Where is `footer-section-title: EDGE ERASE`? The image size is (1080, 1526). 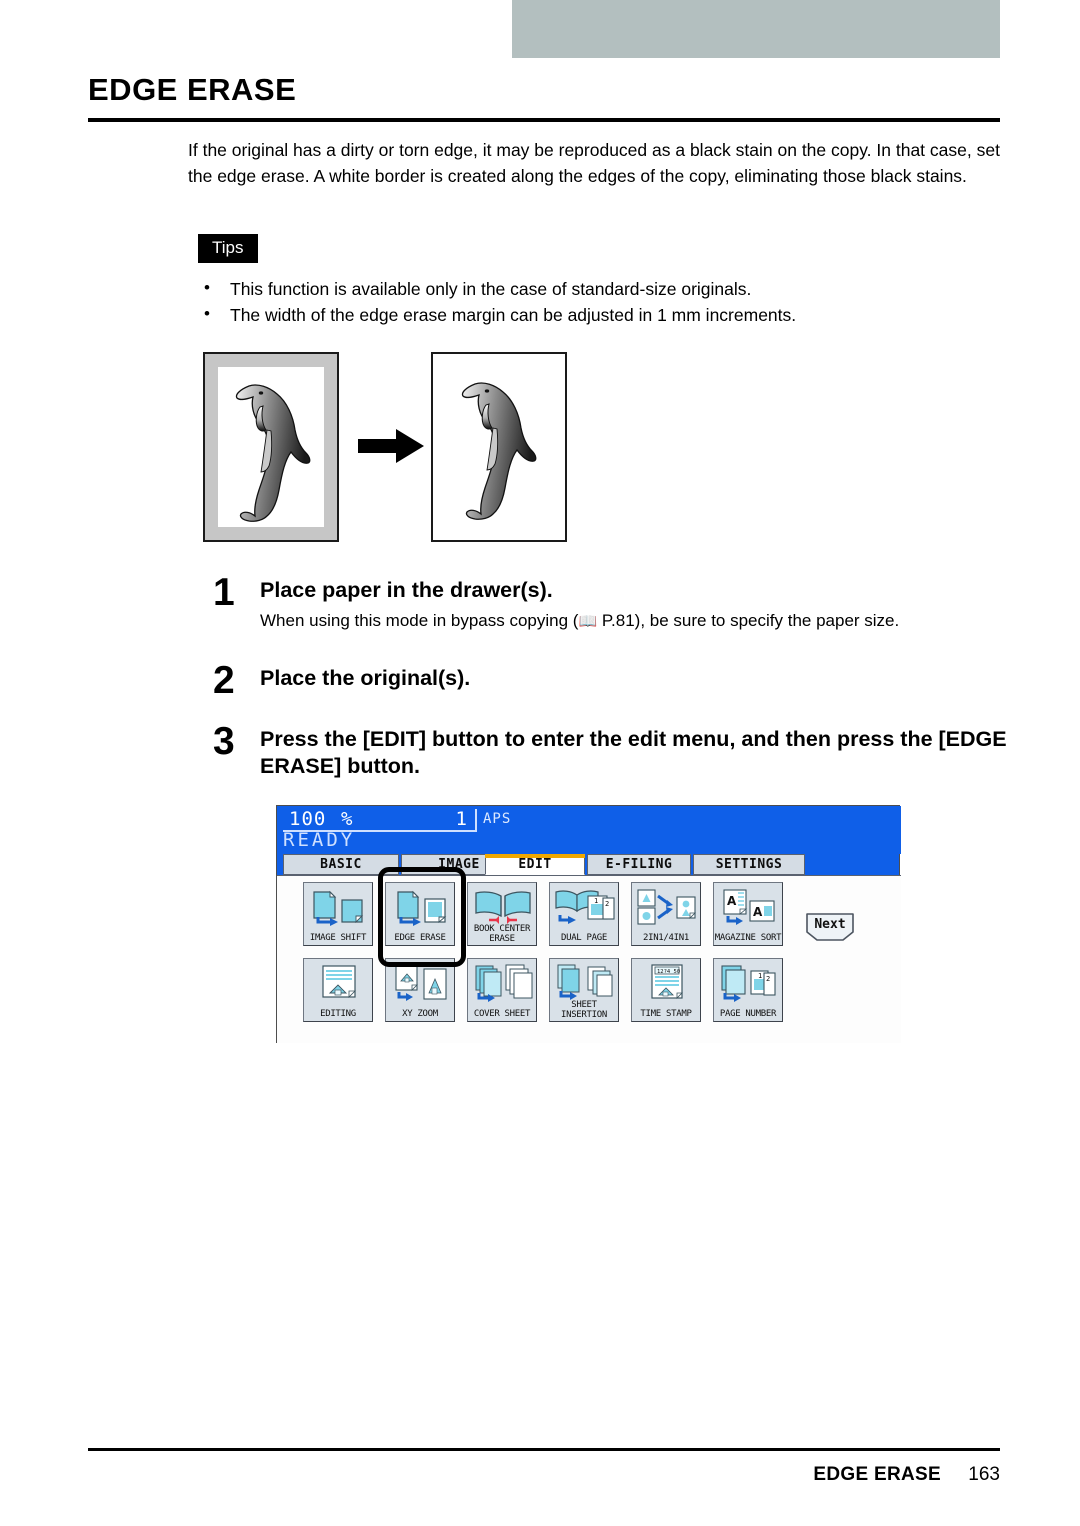
footer-section-title: EDGE ERASE is located at coordinates (877, 1474).